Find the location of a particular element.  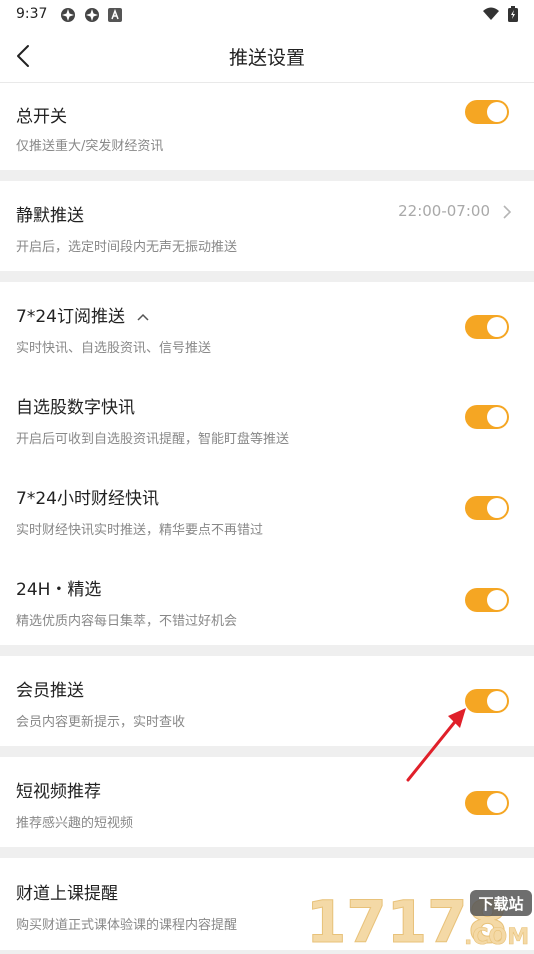

row-title: 财道上课提醒 is located at coordinates (67, 894).